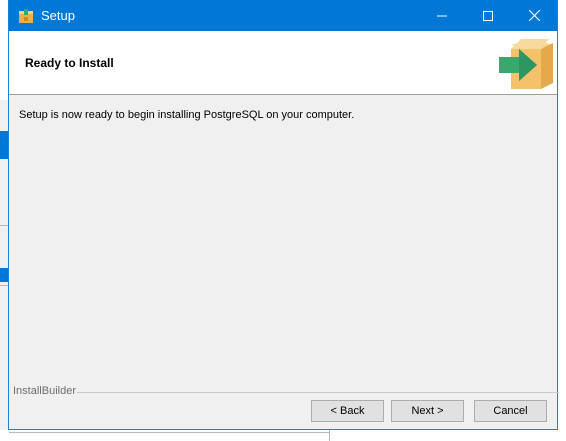  I want to click on page-title: Ready to Install, so click(69, 63).